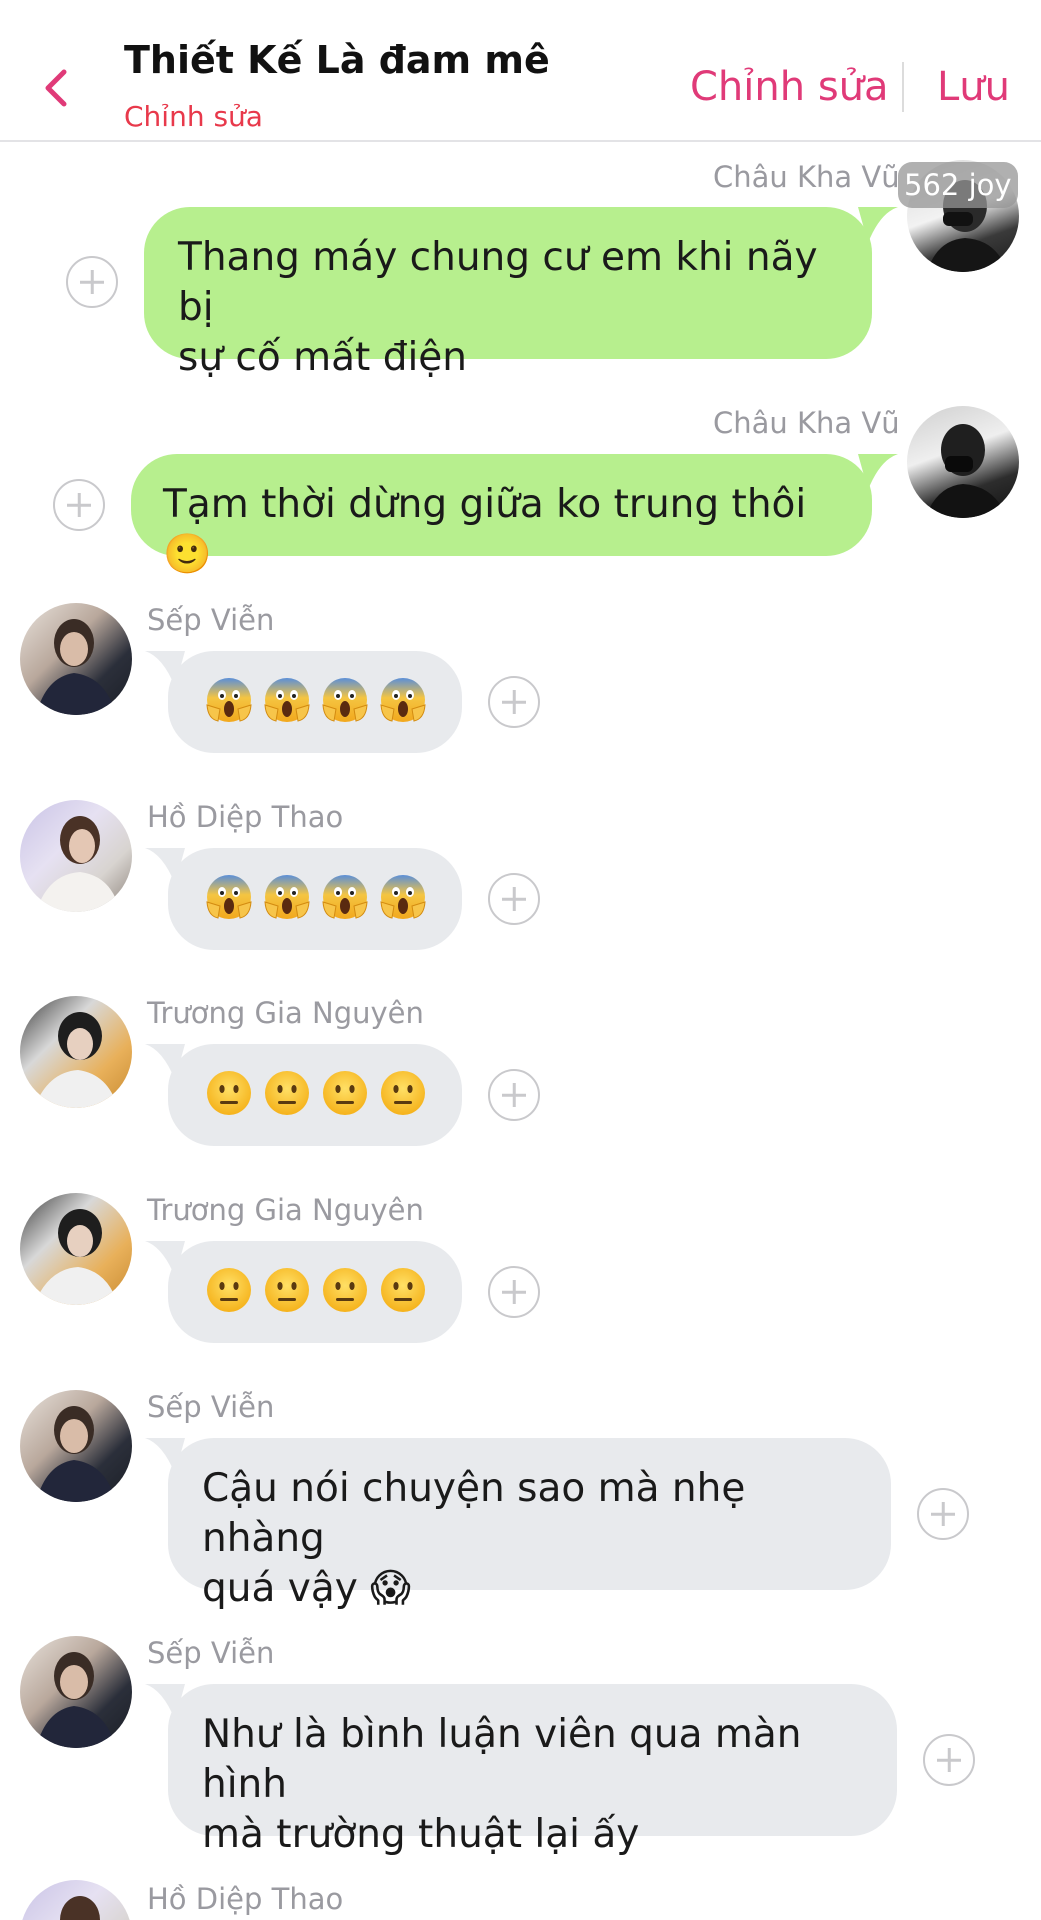 The height and width of the screenshot is (1920, 1041). Describe the element at coordinates (337, 60) in the screenshot. I see `chat-title: Thiết Kế Là đam mê` at that location.